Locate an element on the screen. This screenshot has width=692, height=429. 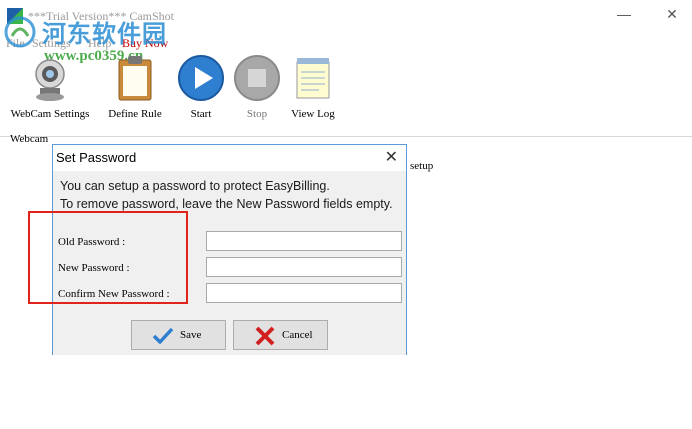
setup-text: setup is located at coordinates (422, 166).